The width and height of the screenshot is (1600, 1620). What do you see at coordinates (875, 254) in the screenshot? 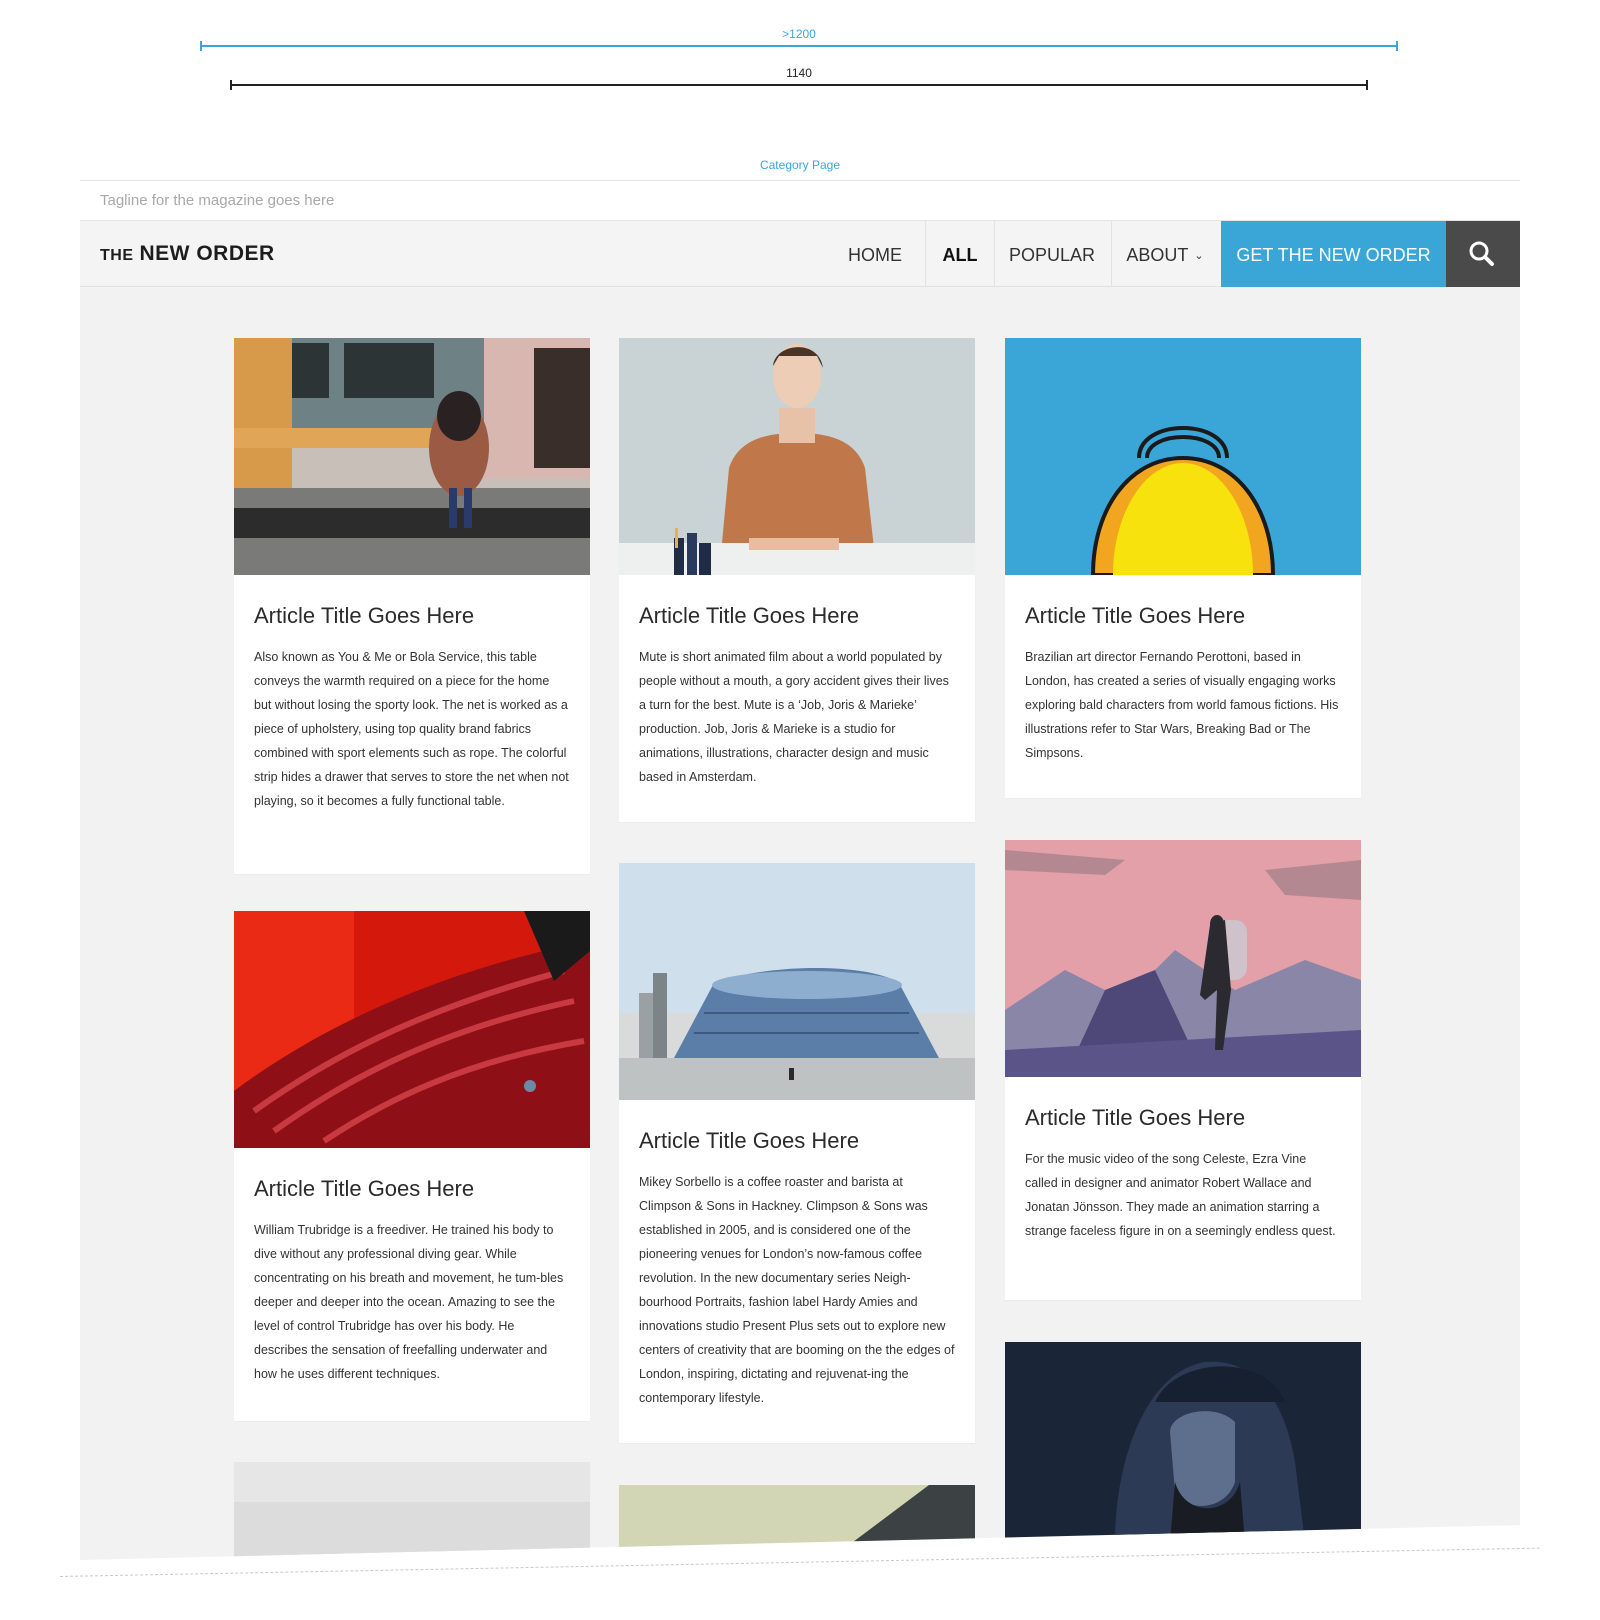
I see `nav-home: HOME` at bounding box center [875, 254].